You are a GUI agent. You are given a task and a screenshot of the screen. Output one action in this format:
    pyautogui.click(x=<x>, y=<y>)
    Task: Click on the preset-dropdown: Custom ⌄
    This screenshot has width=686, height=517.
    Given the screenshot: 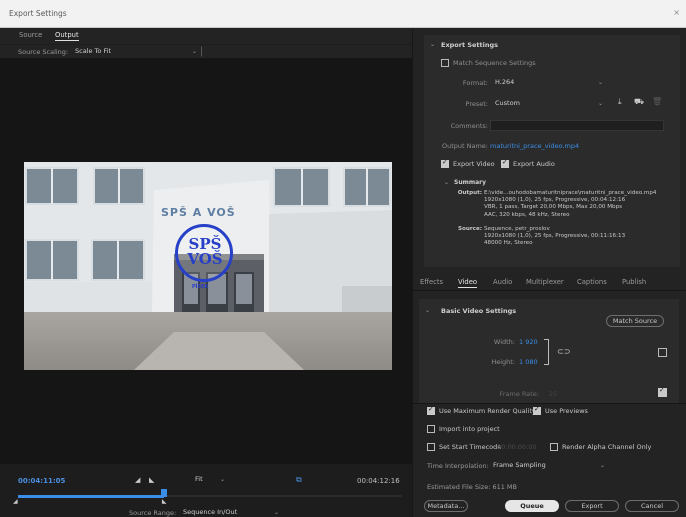 What is the action you would take?
    pyautogui.click(x=549, y=103)
    